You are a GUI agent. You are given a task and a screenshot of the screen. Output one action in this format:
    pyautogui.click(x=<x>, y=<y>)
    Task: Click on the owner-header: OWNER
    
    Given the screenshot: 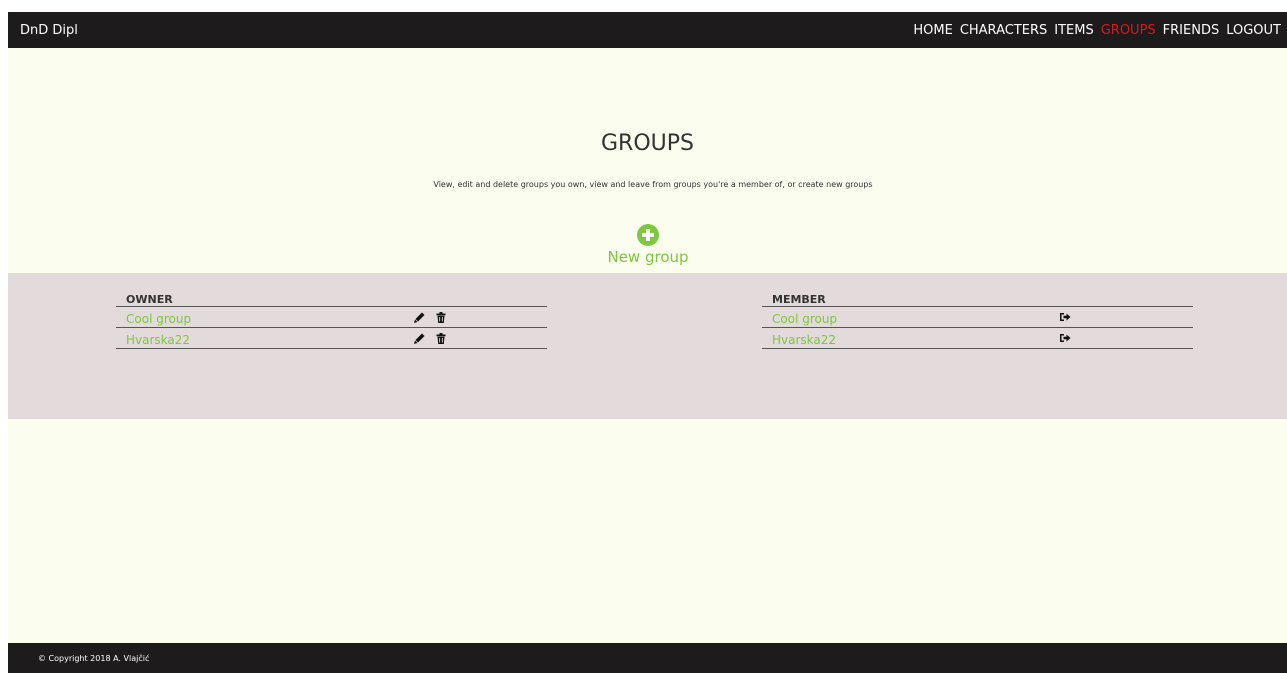 What is the action you would take?
    pyautogui.click(x=331, y=299)
    